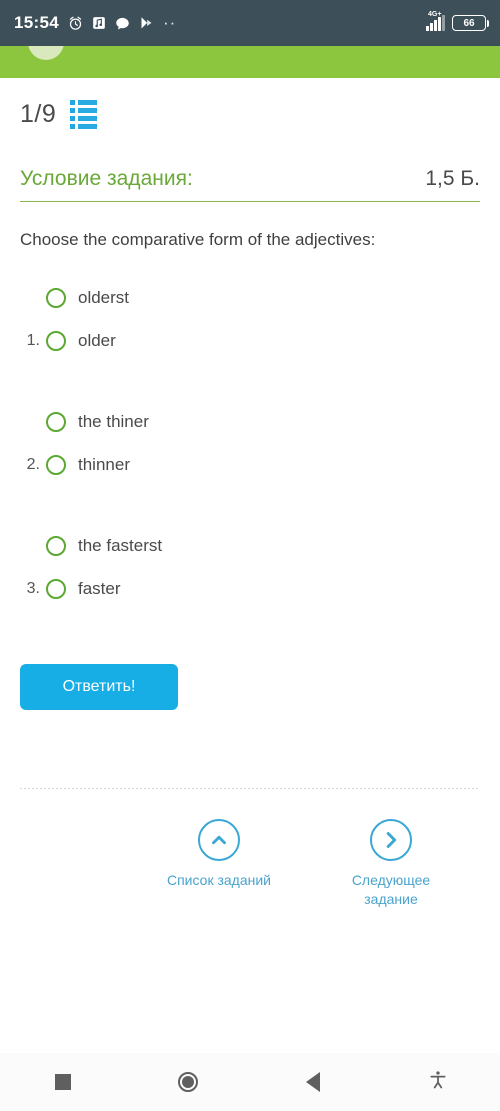 This screenshot has height=1111, width=500. Describe the element at coordinates (219, 840) in the screenshot. I see `chevron-up-circle-icon` at that location.